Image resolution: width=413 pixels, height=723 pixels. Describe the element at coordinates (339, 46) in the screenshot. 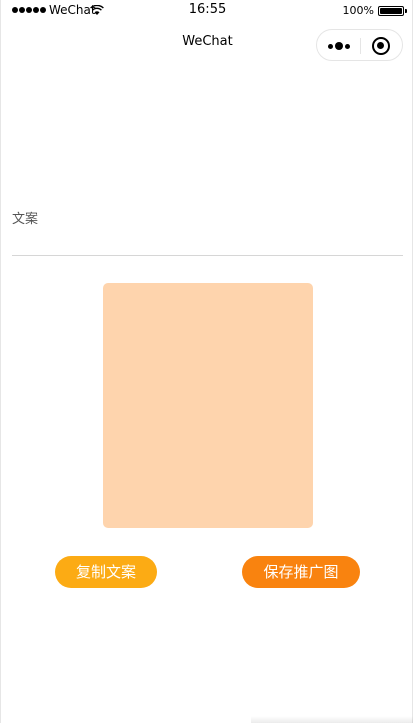

I see `more-icon` at that location.